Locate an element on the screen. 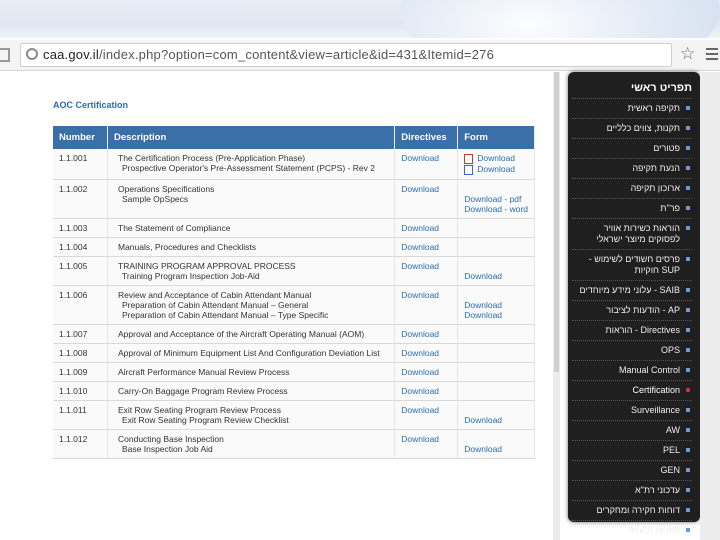 The width and height of the screenshot is (720, 540). menu-item: AP - הודעות לציבור is located at coordinates (632, 310).